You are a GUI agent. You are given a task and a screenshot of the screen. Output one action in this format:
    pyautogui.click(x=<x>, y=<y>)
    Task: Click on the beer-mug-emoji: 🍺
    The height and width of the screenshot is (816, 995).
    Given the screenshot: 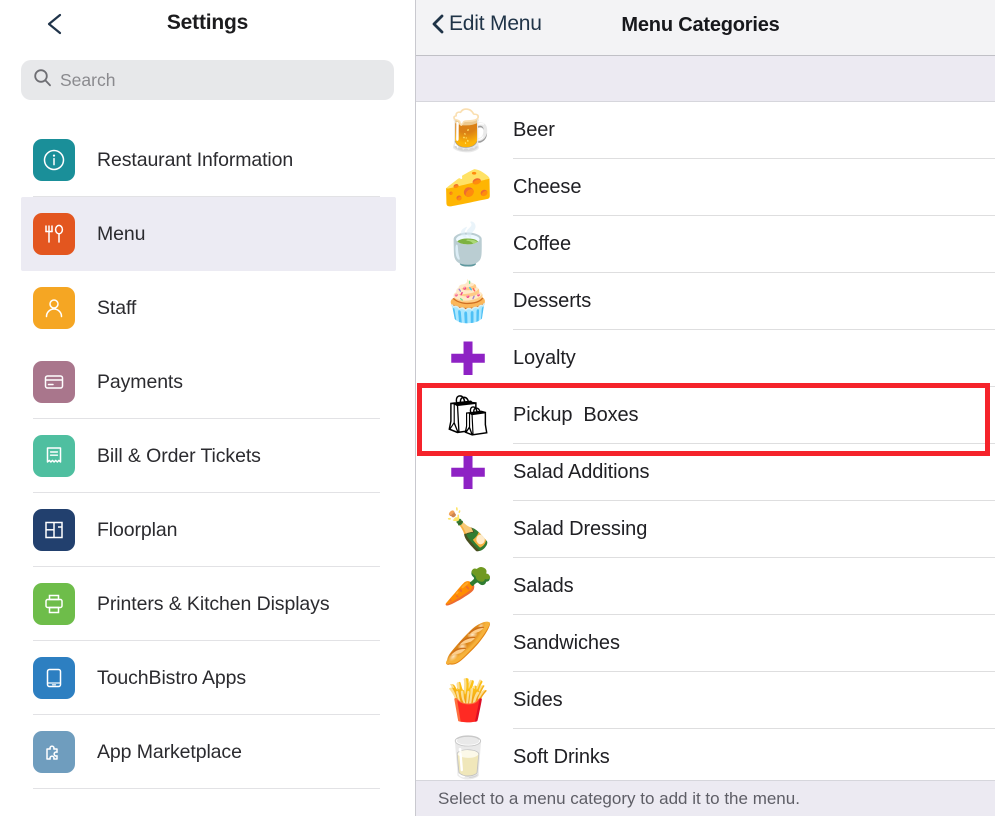 What is the action you would take?
    pyautogui.click(x=468, y=130)
    